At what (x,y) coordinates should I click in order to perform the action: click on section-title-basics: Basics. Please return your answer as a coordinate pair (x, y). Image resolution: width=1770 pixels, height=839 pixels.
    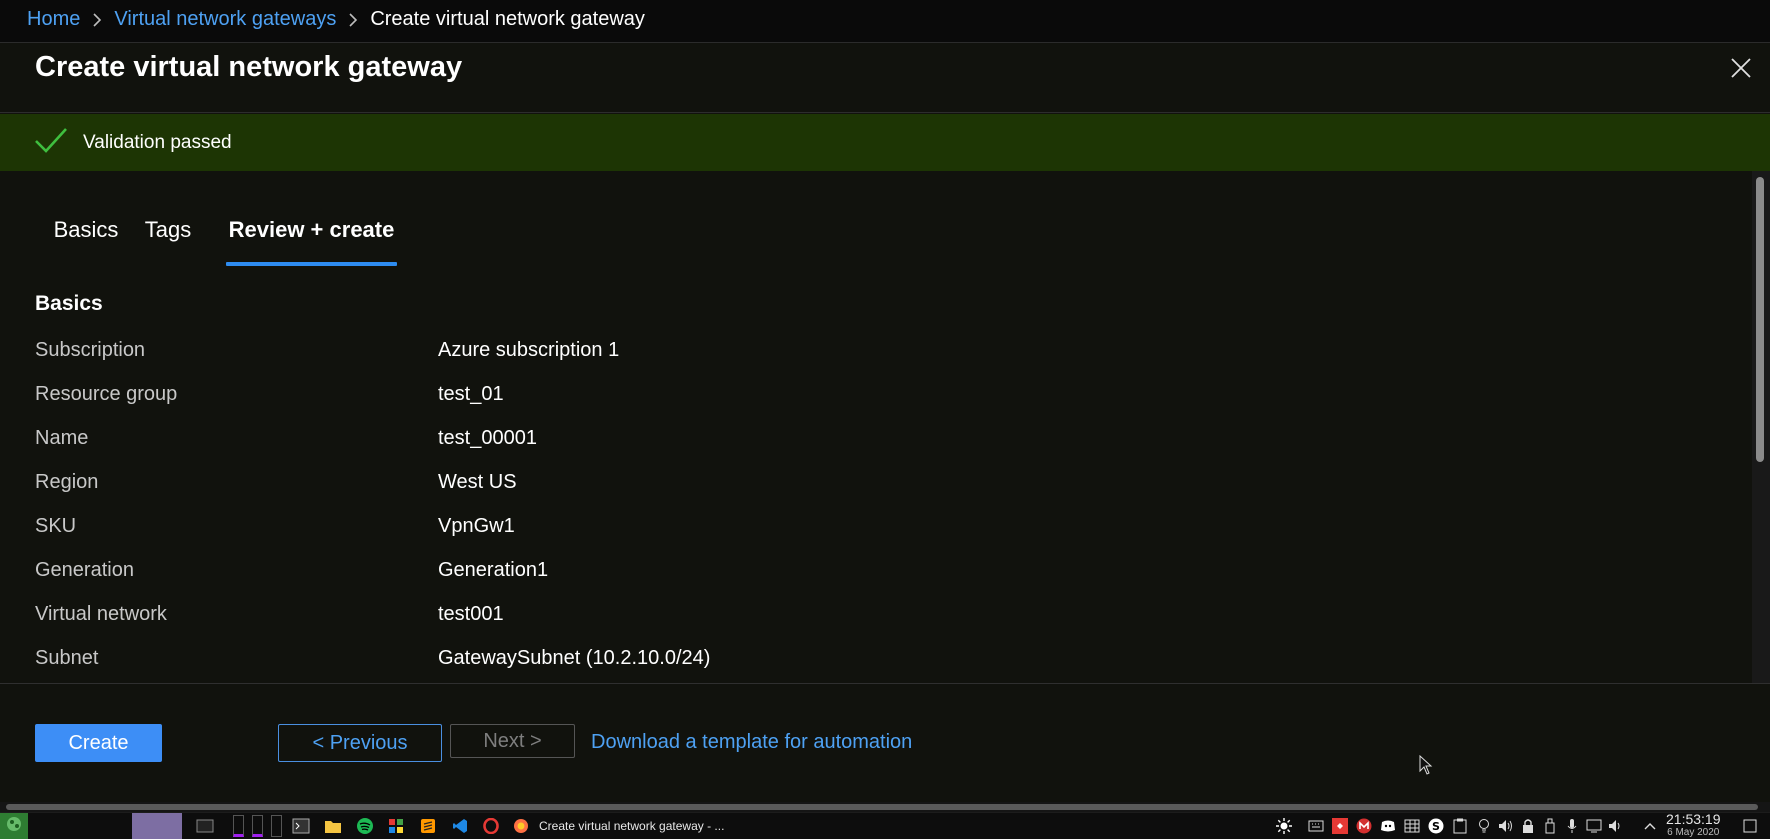
    Looking at the image, I should click on (69, 303).